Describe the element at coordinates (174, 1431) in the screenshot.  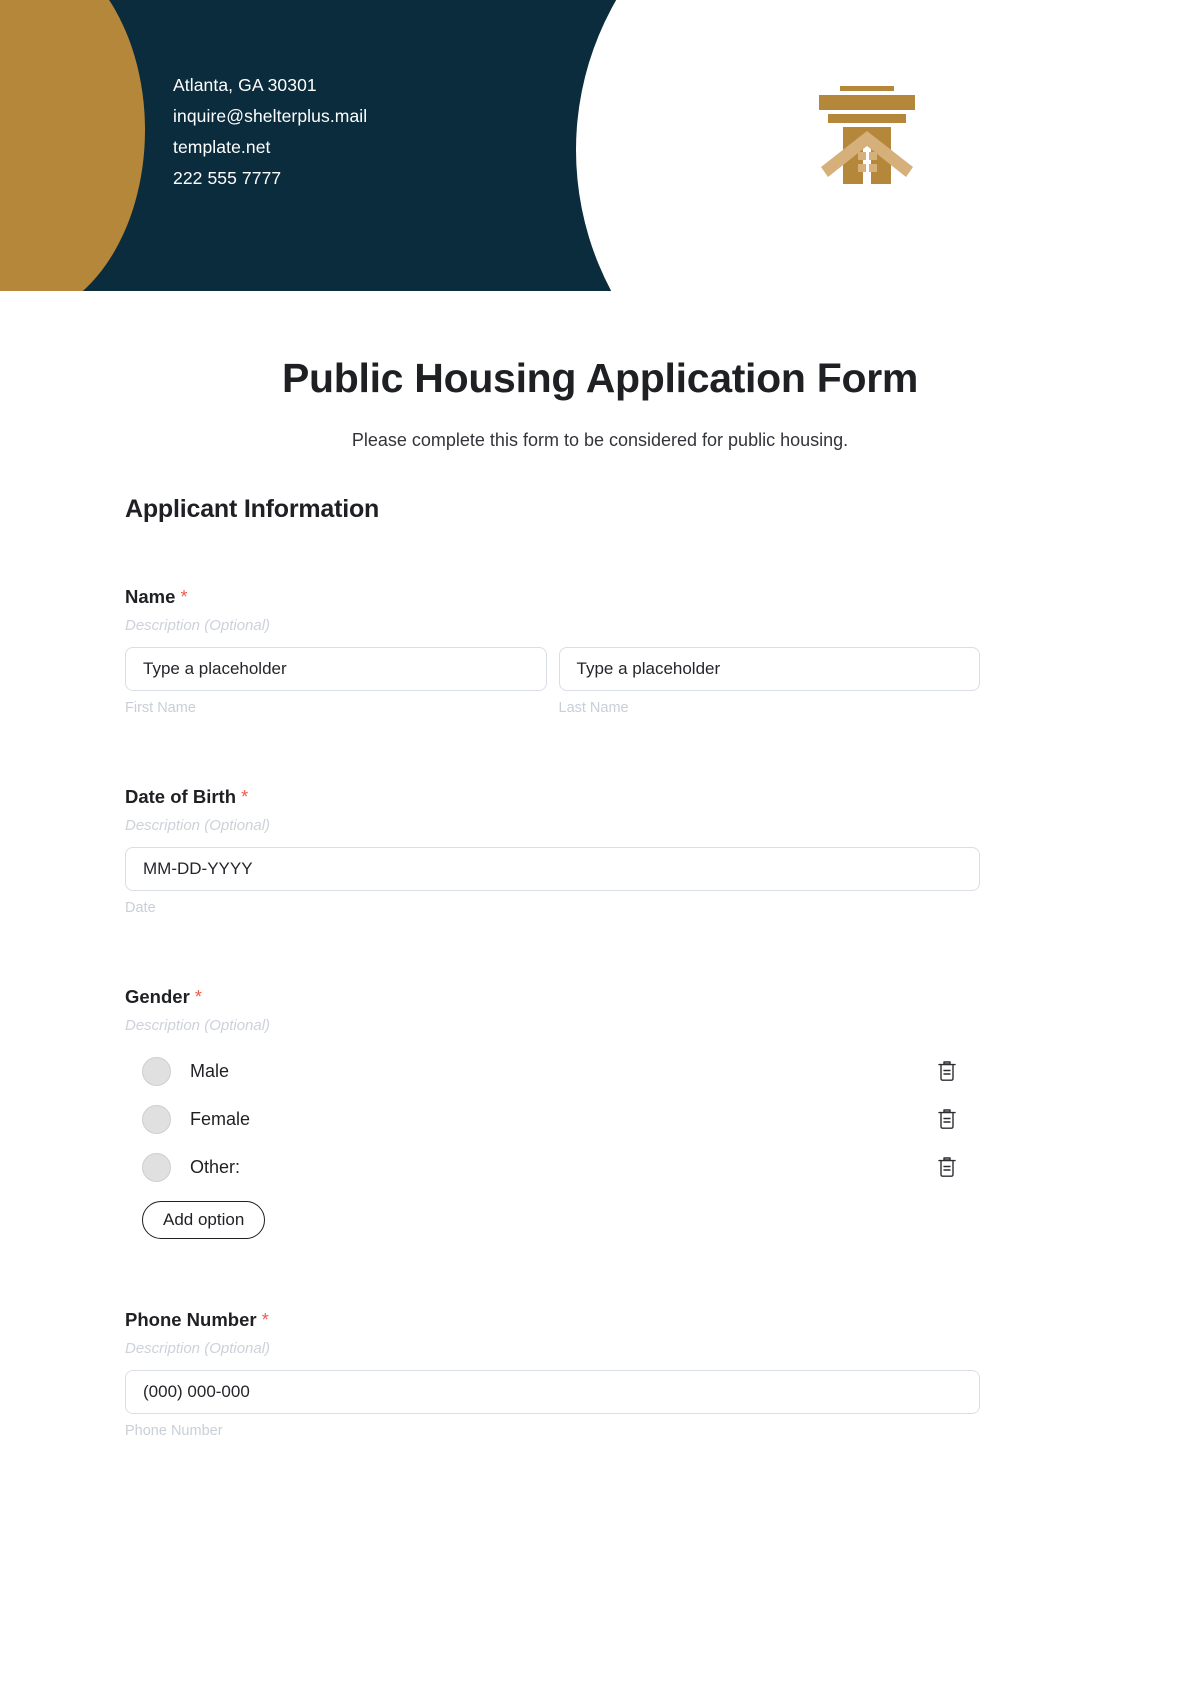
I see `phone-number-sub-label: Phone Number` at that location.